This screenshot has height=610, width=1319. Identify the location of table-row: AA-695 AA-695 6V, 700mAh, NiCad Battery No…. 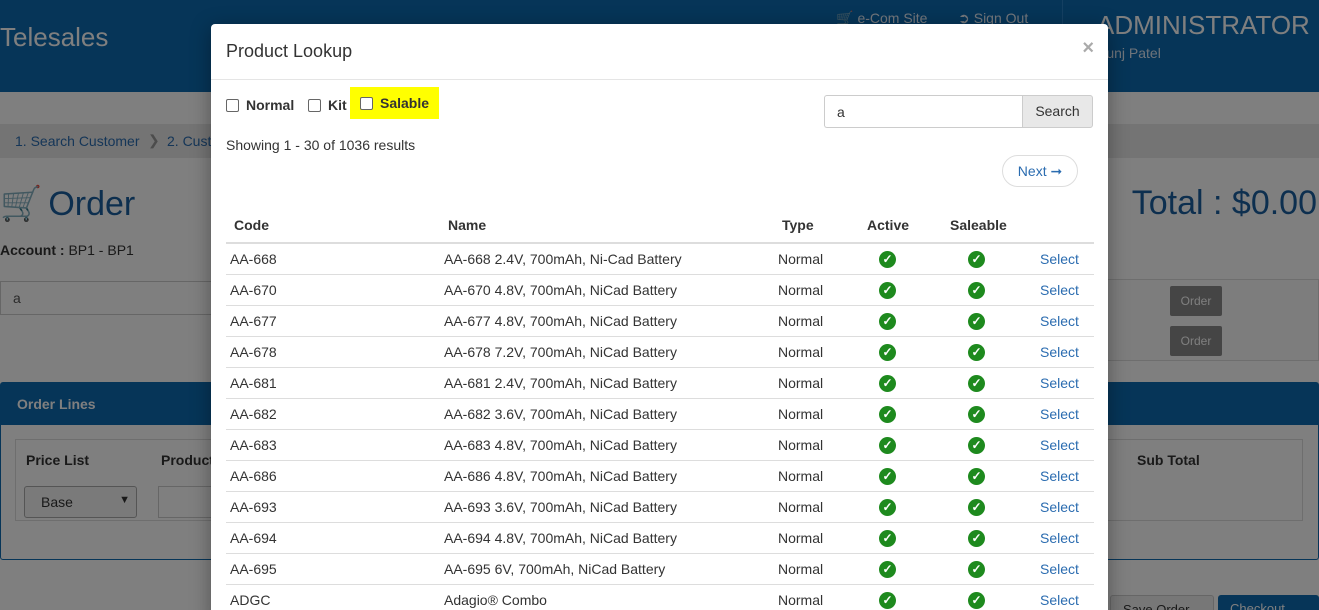
(660, 569).